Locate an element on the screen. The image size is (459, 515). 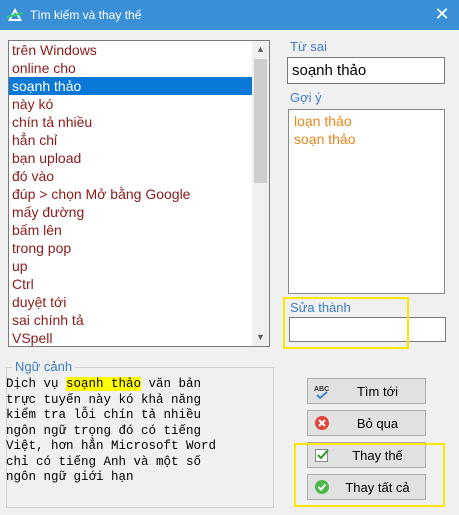
wordlist-scrollbar: ▲ ▼ is located at coordinates (260, 193).